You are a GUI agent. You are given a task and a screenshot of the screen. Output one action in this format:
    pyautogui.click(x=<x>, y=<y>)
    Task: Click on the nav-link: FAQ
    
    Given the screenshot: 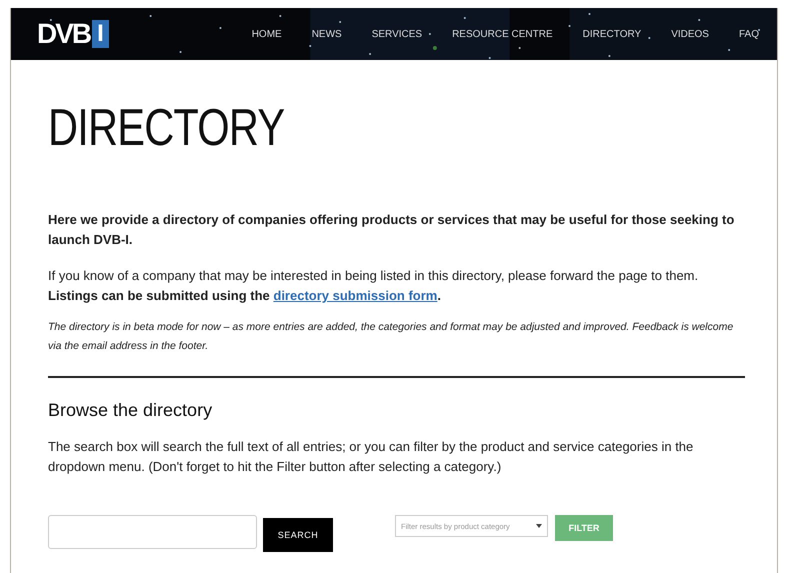 What is the action you would take?
    pyautogui.click(x=748, y=34)
    